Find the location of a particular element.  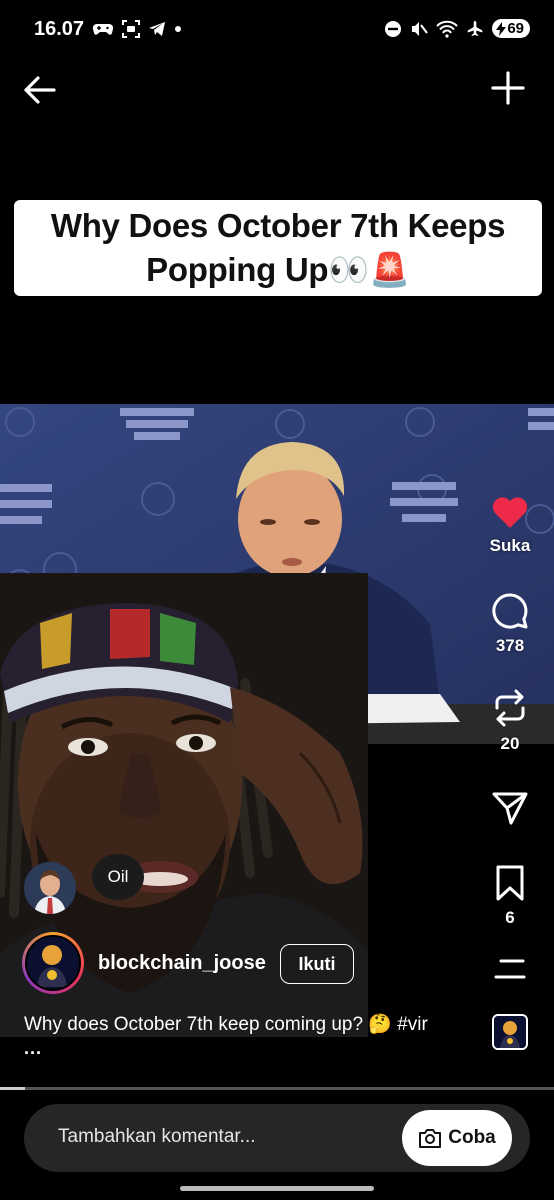

saves-count: 6 is located at coordinates (510, 917).